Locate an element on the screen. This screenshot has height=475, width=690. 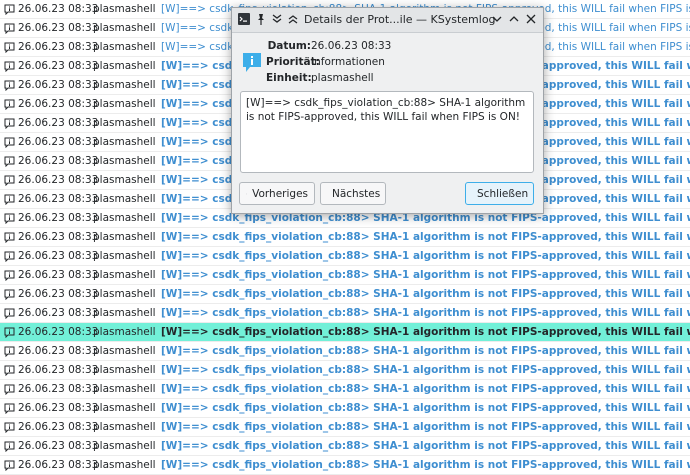
field-date: Datum:26.06.23 08:33 is located at coordinates (329, 46).